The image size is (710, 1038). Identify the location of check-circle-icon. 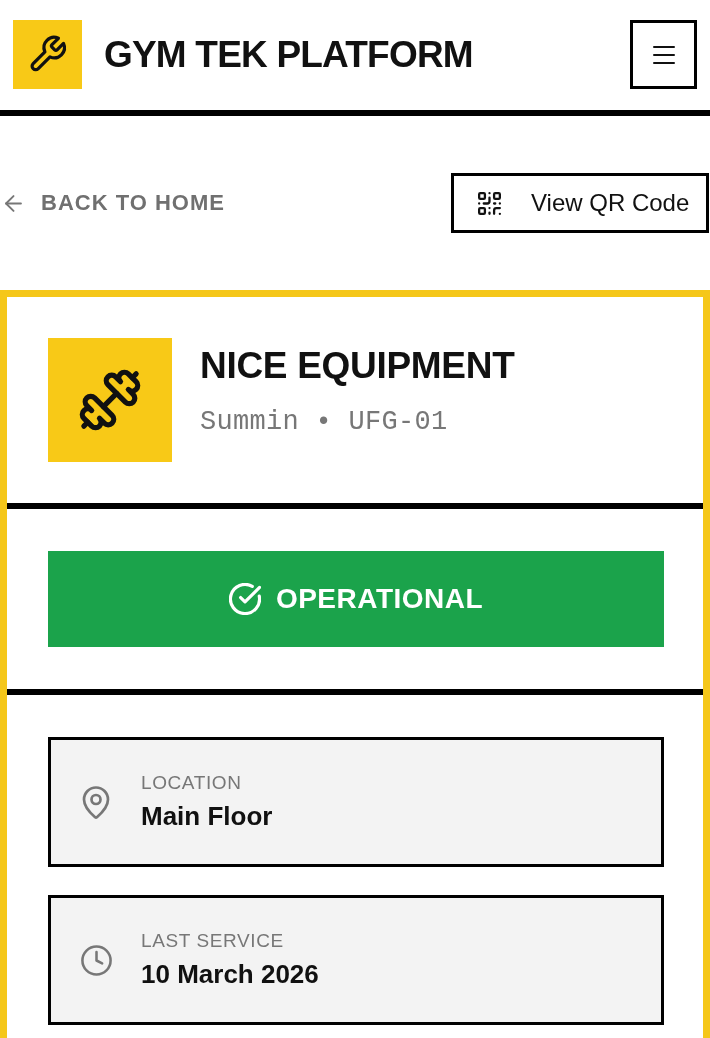
(244, 599).